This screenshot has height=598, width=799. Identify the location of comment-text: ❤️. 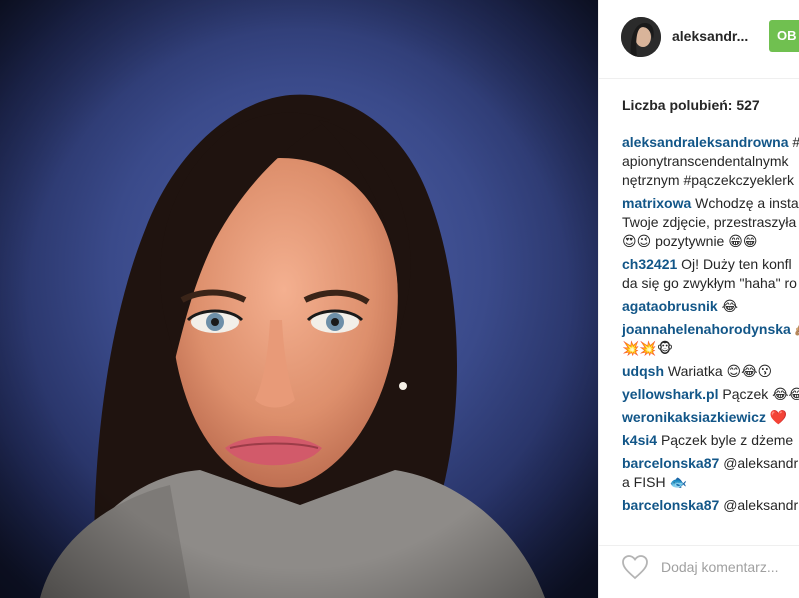
(778, 417).